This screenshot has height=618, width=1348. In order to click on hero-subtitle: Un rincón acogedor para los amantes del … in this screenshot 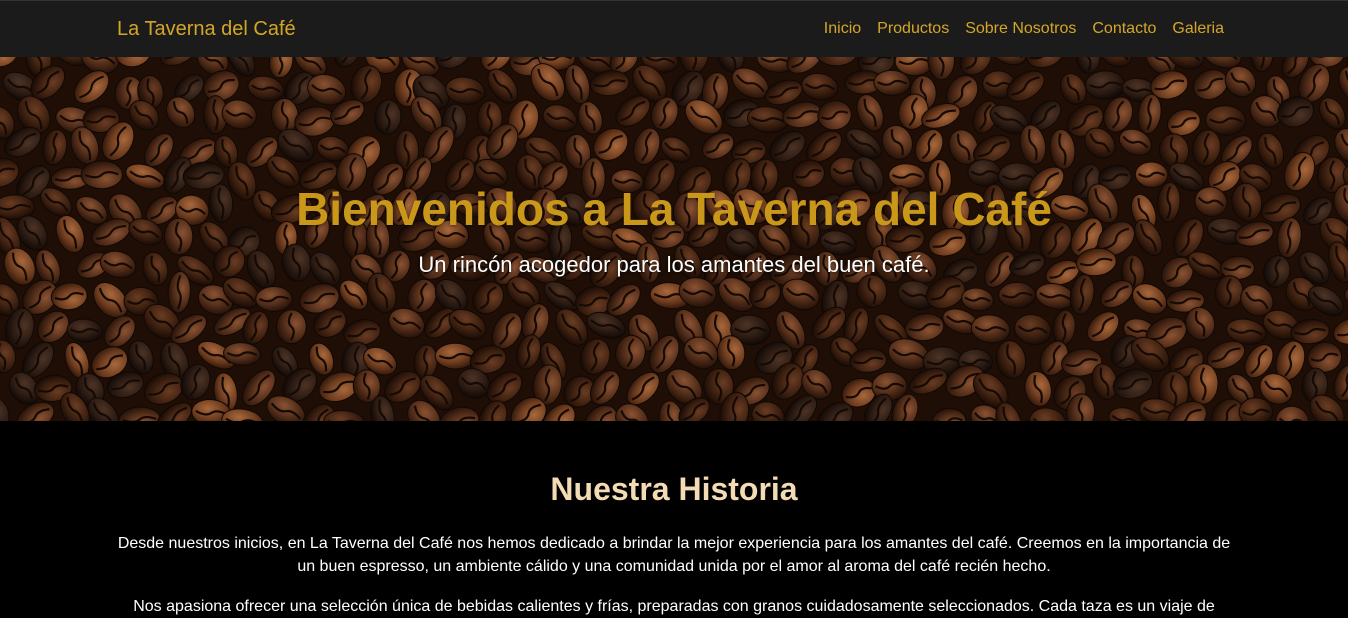, I will do `click(674, 264)`.